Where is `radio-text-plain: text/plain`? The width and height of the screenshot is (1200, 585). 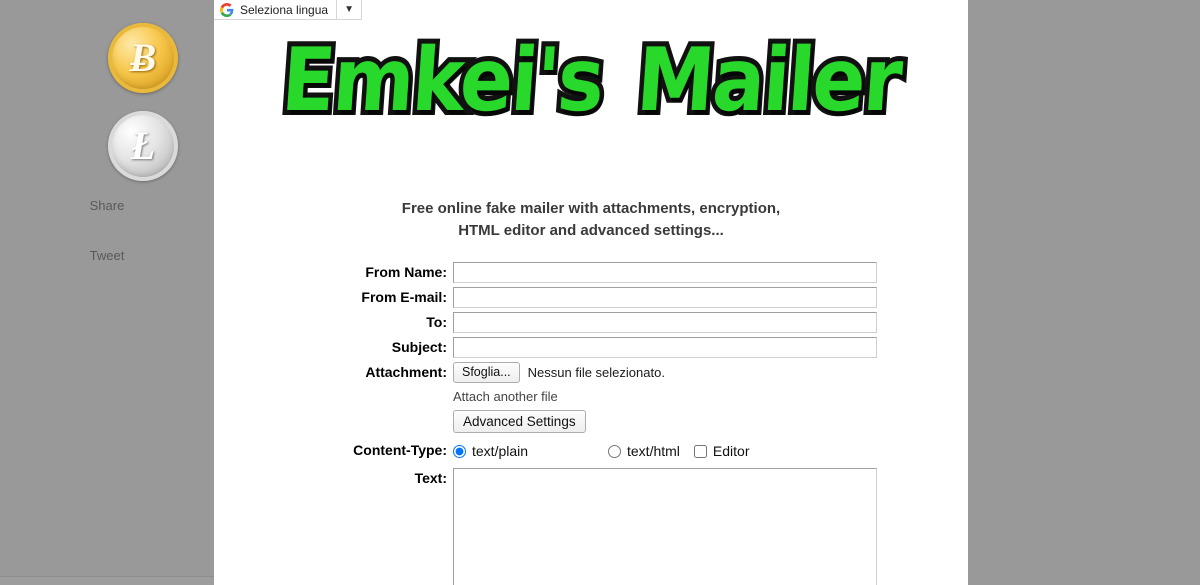 radio-text-plain: text/plain is located at coordinates (530, 451).